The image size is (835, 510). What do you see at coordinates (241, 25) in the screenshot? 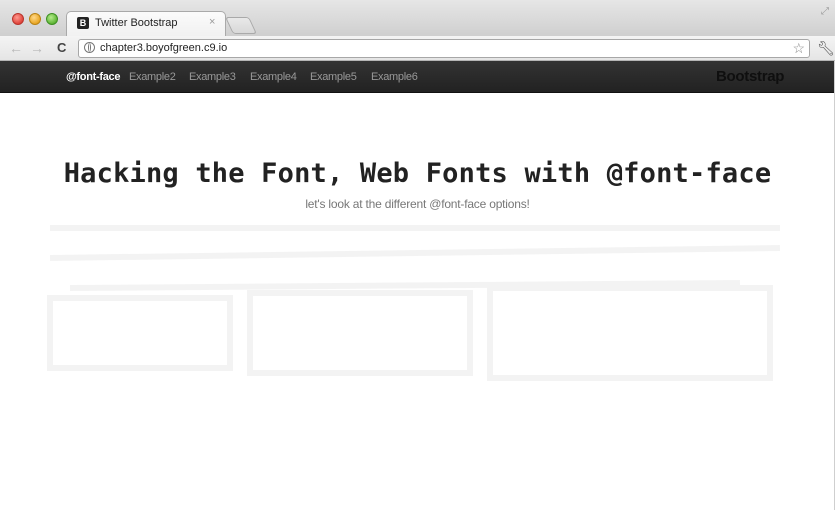
I see `new-tab-button` at bounding box center [241, 25].